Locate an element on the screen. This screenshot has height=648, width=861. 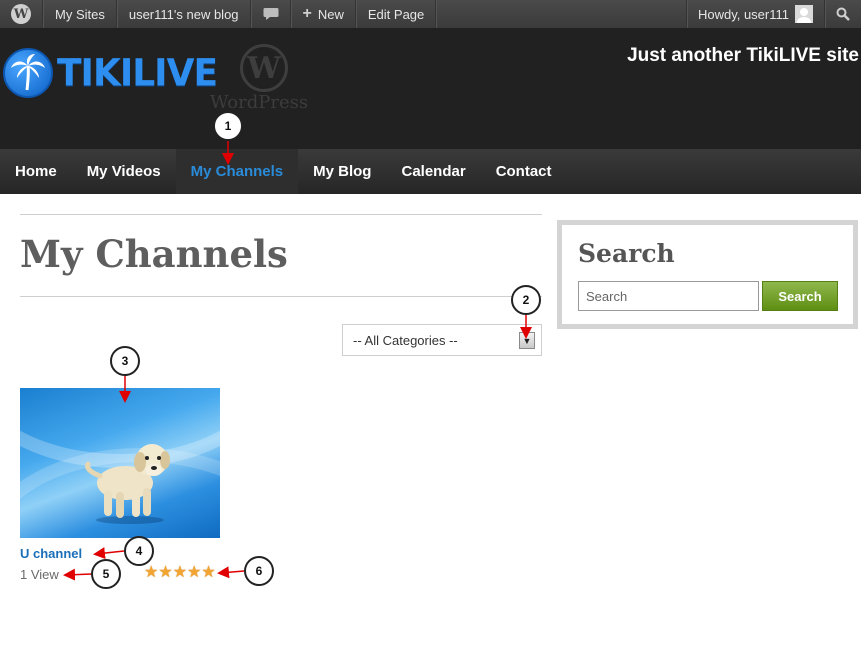
howdy-text: Howdy, user111 is located at coordinates (743, 14).